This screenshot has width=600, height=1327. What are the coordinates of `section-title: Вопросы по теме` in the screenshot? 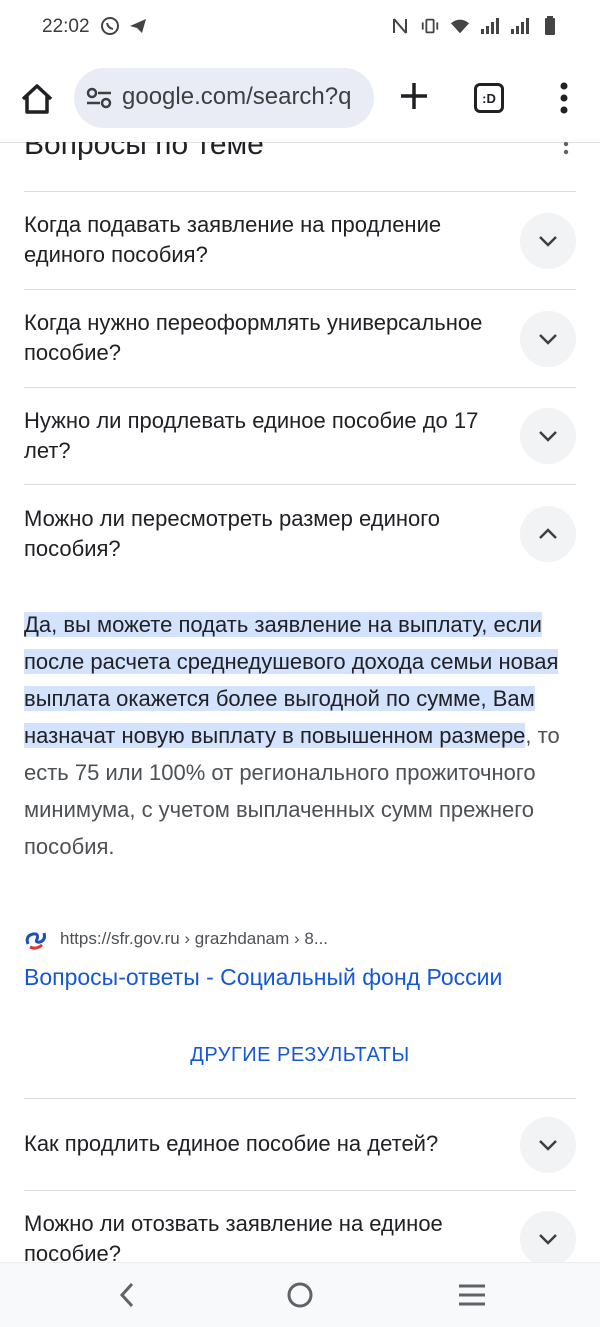 It's located at (144, 151).